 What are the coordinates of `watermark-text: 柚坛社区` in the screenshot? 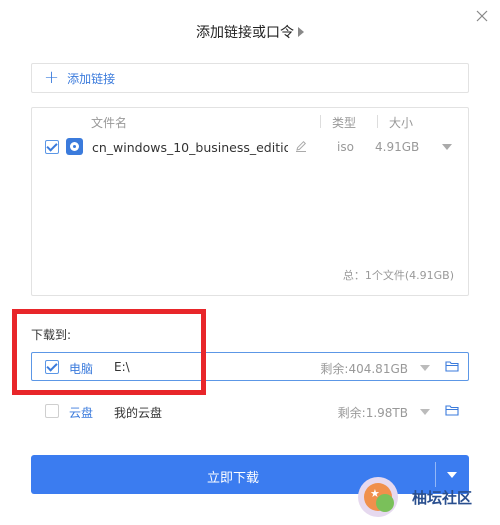 It's located at (442, 498).